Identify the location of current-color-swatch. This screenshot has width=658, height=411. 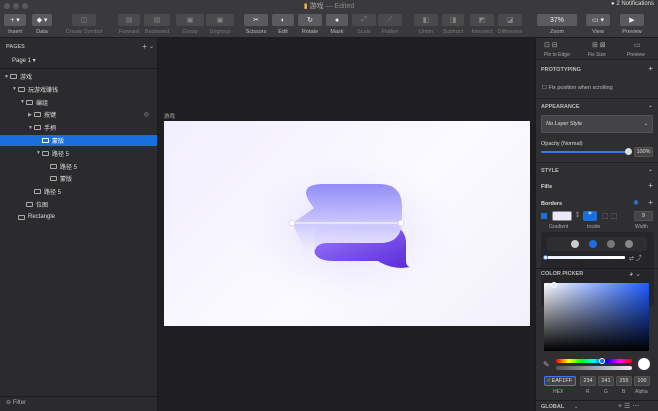
(644, 364).